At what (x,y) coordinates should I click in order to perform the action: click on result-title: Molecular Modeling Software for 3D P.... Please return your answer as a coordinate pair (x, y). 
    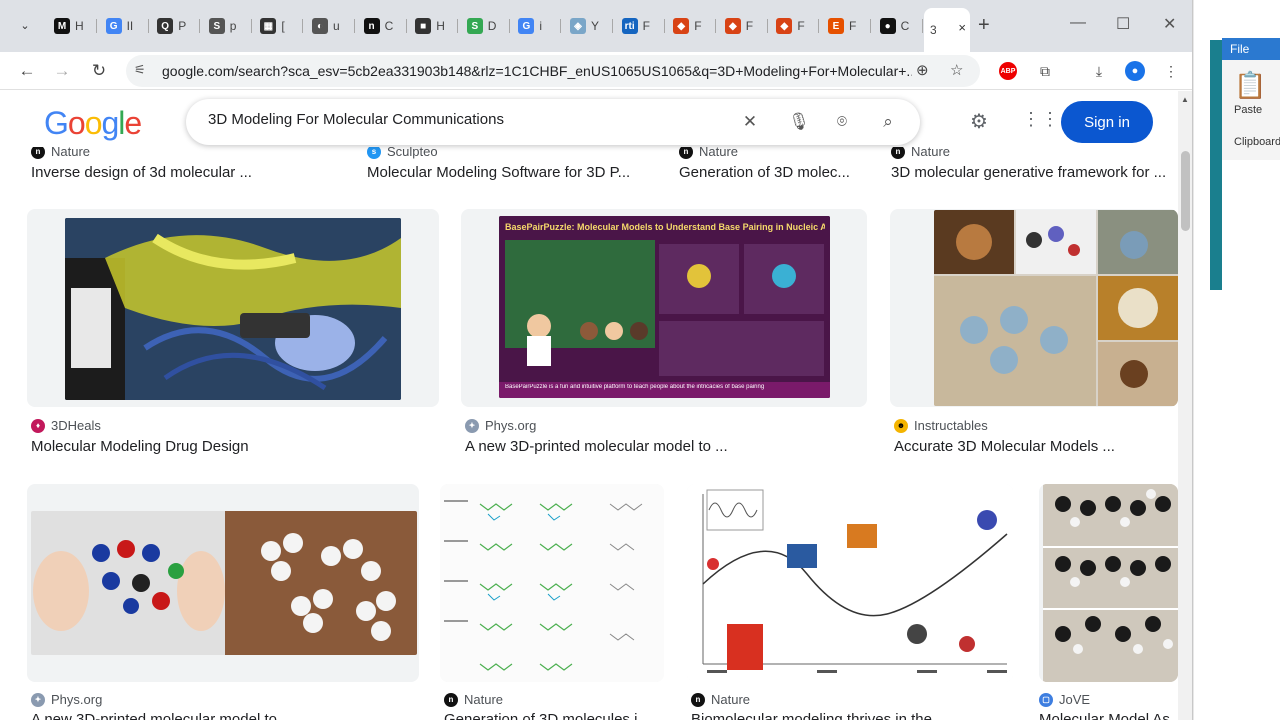
    Looking at the image, I should click on (512, 172).